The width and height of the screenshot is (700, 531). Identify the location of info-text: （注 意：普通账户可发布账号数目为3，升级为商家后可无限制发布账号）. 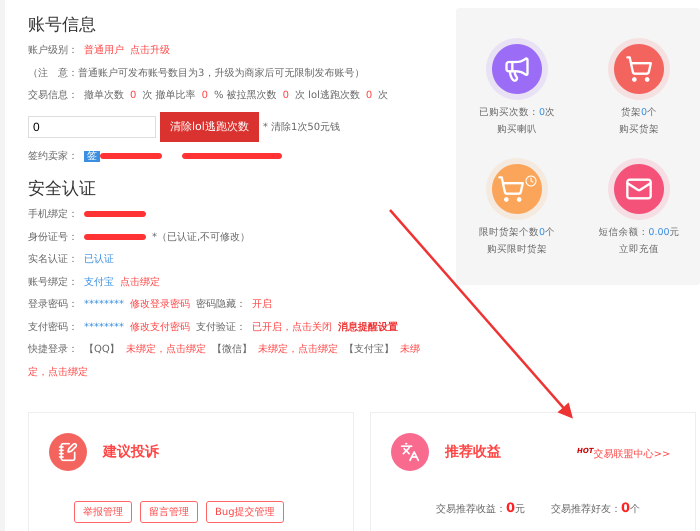
(196, 73).